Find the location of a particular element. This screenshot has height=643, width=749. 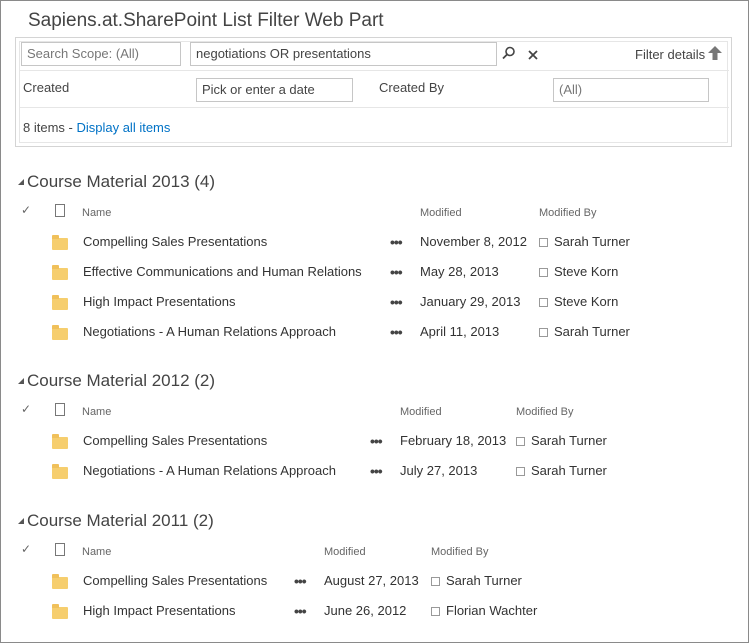

modified-date: May 28, 2013 is located at coordinates (459, 271).